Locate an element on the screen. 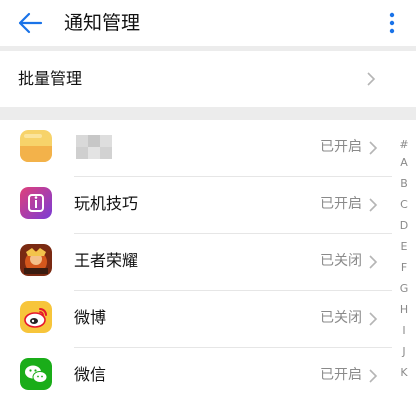  index-letter: G is located at coordinates (404, 289).